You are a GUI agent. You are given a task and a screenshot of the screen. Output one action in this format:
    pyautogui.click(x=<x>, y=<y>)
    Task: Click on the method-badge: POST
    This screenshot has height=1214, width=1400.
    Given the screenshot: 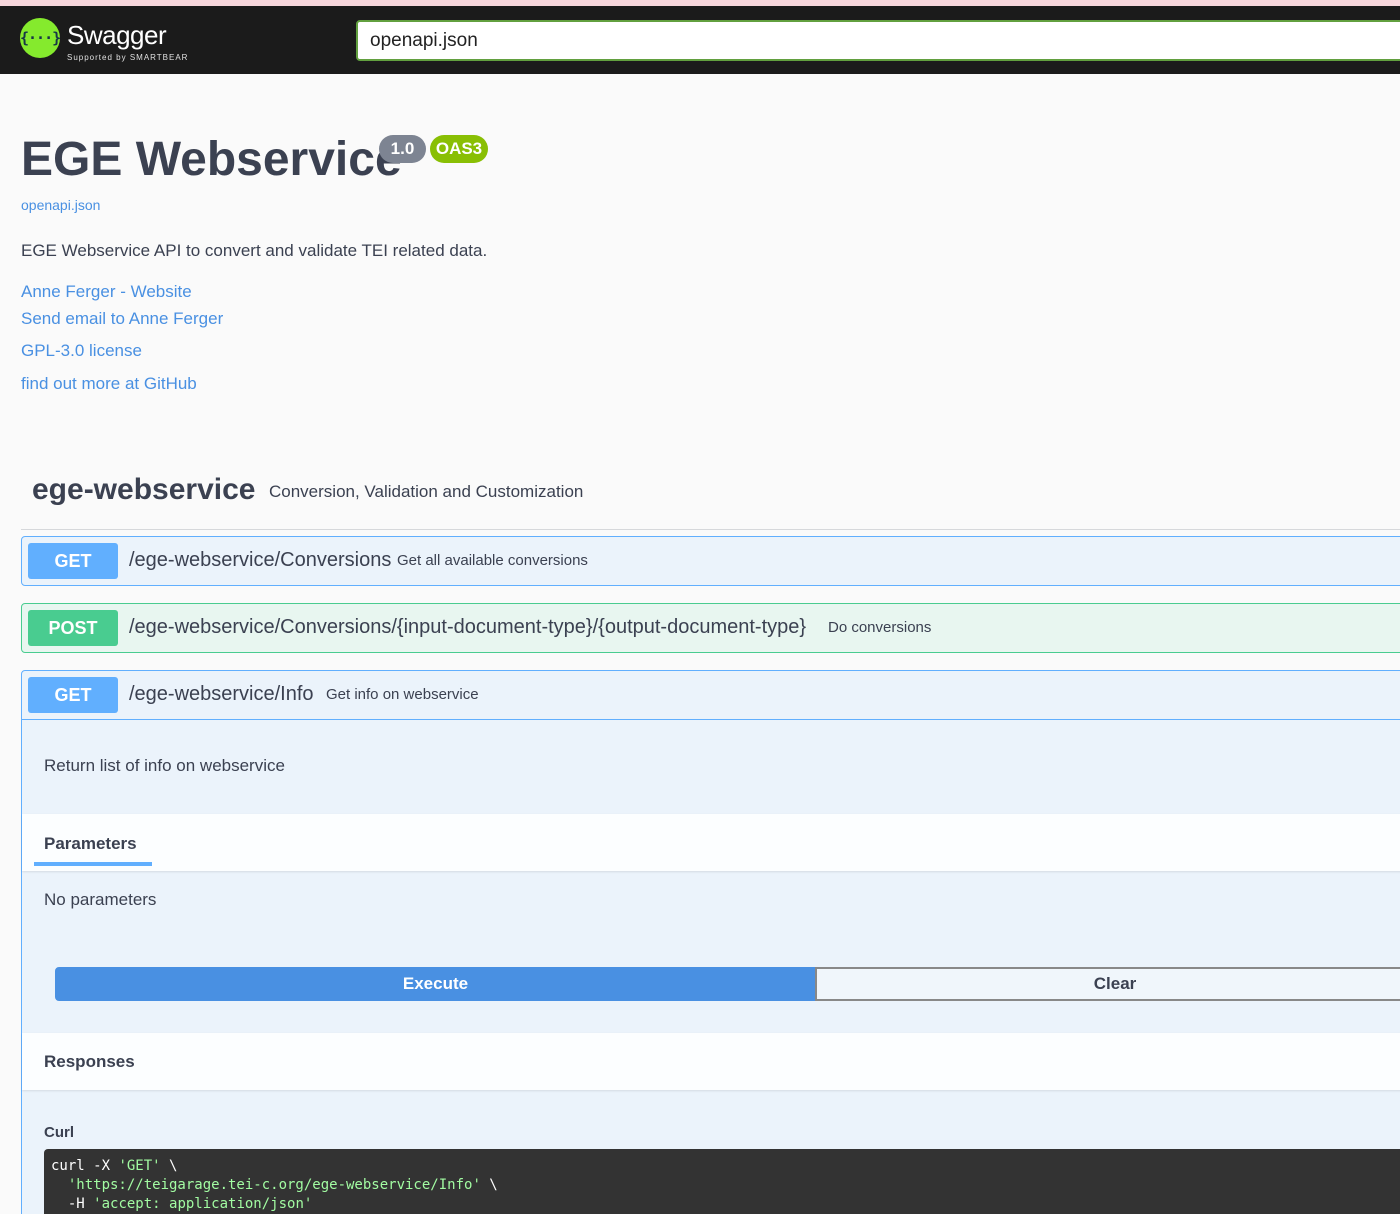 What is the action you would take?
    pyautogui.click(x=73, y=628)
    